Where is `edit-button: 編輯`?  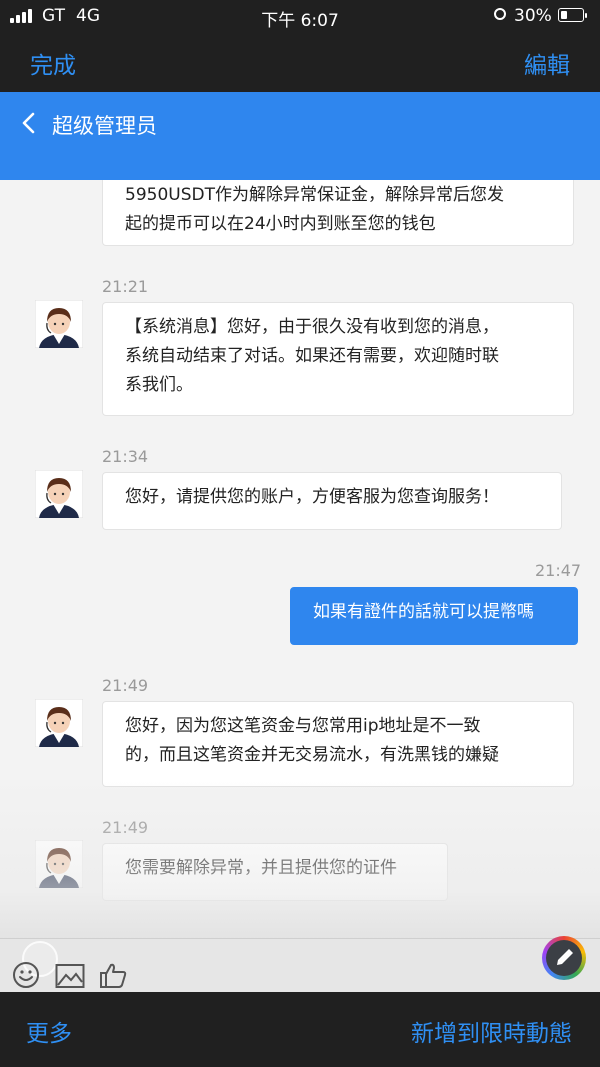 edit-button: 編輯 is located at coordinates (547, 63).